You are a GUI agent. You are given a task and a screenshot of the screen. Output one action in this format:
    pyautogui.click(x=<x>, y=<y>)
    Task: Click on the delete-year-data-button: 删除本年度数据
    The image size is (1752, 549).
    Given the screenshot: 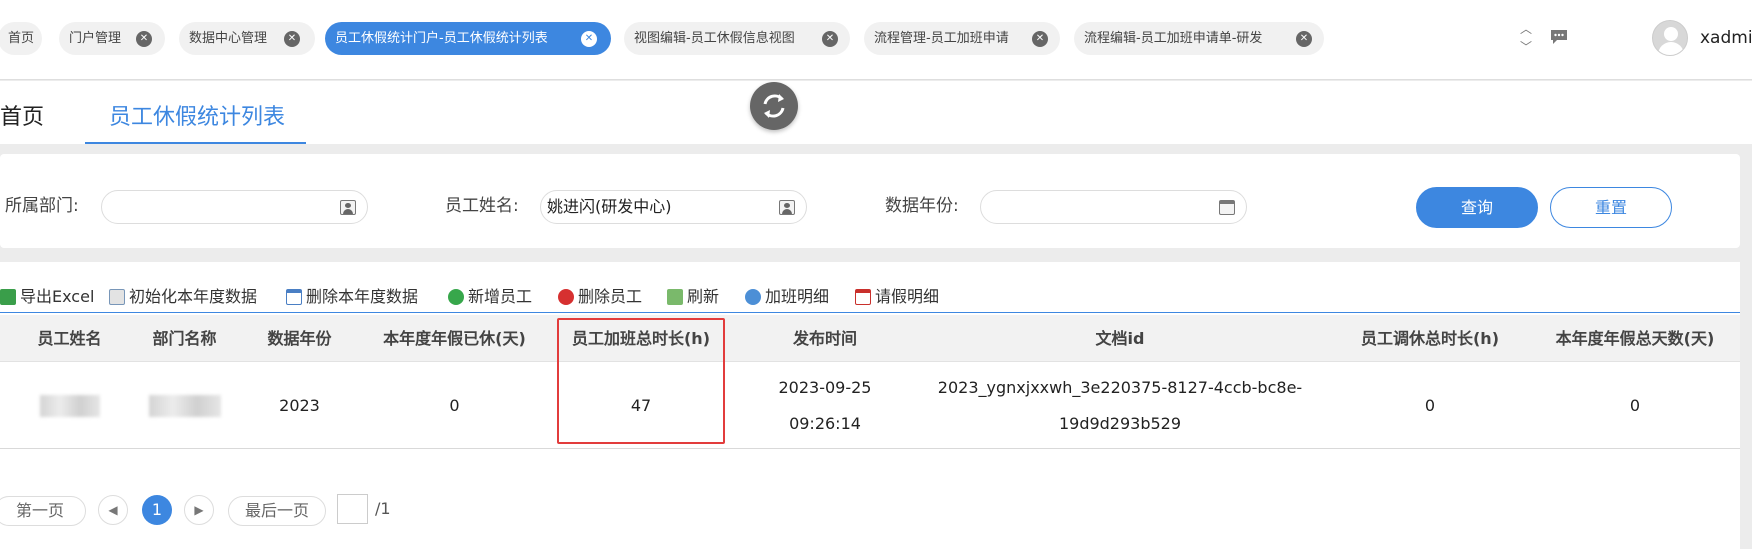 What is the action you would take?
    pyautogui.click(x=352, y=295)
    